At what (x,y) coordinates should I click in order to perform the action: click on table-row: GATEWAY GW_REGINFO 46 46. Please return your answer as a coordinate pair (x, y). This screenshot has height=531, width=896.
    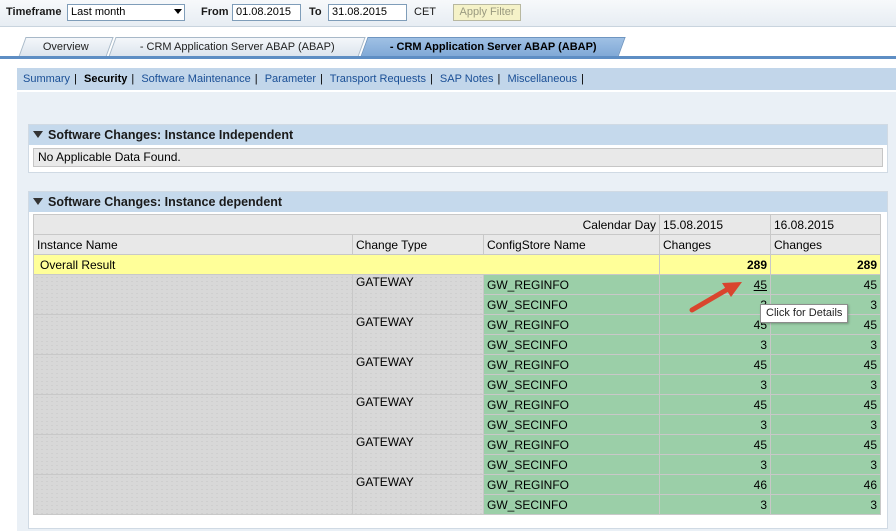
    Looking at the image, I should click on (457, 494).